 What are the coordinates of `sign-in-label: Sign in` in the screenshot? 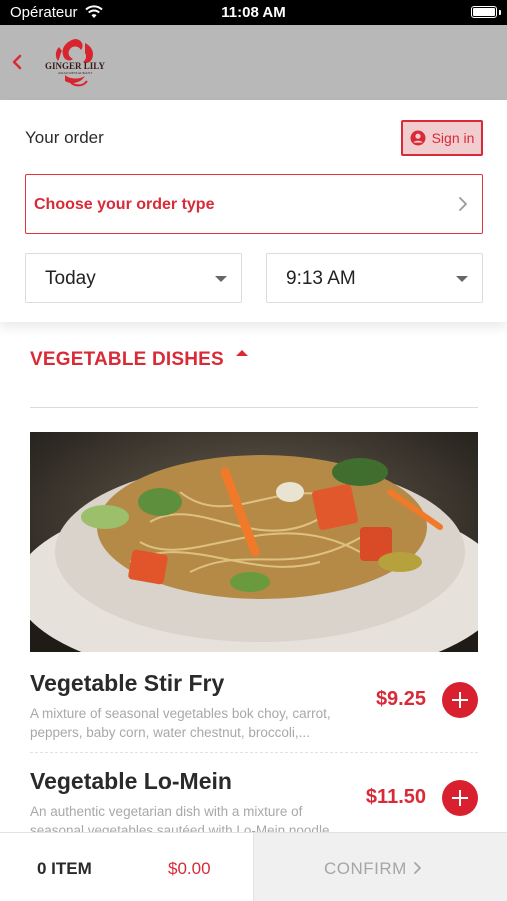 It's located at (453, 138).